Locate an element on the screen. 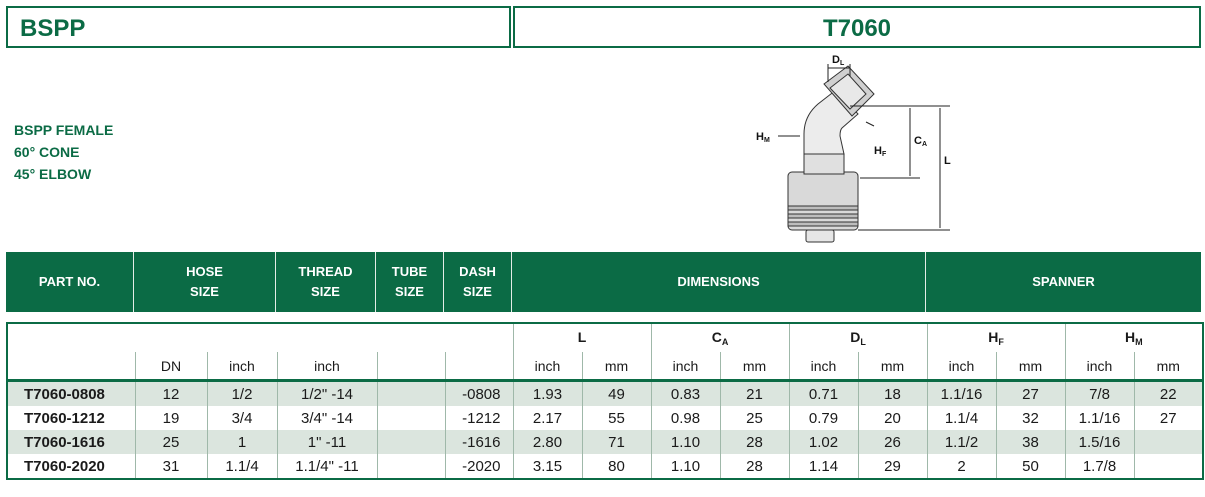 This screenshot has height=497, width=1205. spanner-header: SPANNER is located at coordinates (1063, 281).